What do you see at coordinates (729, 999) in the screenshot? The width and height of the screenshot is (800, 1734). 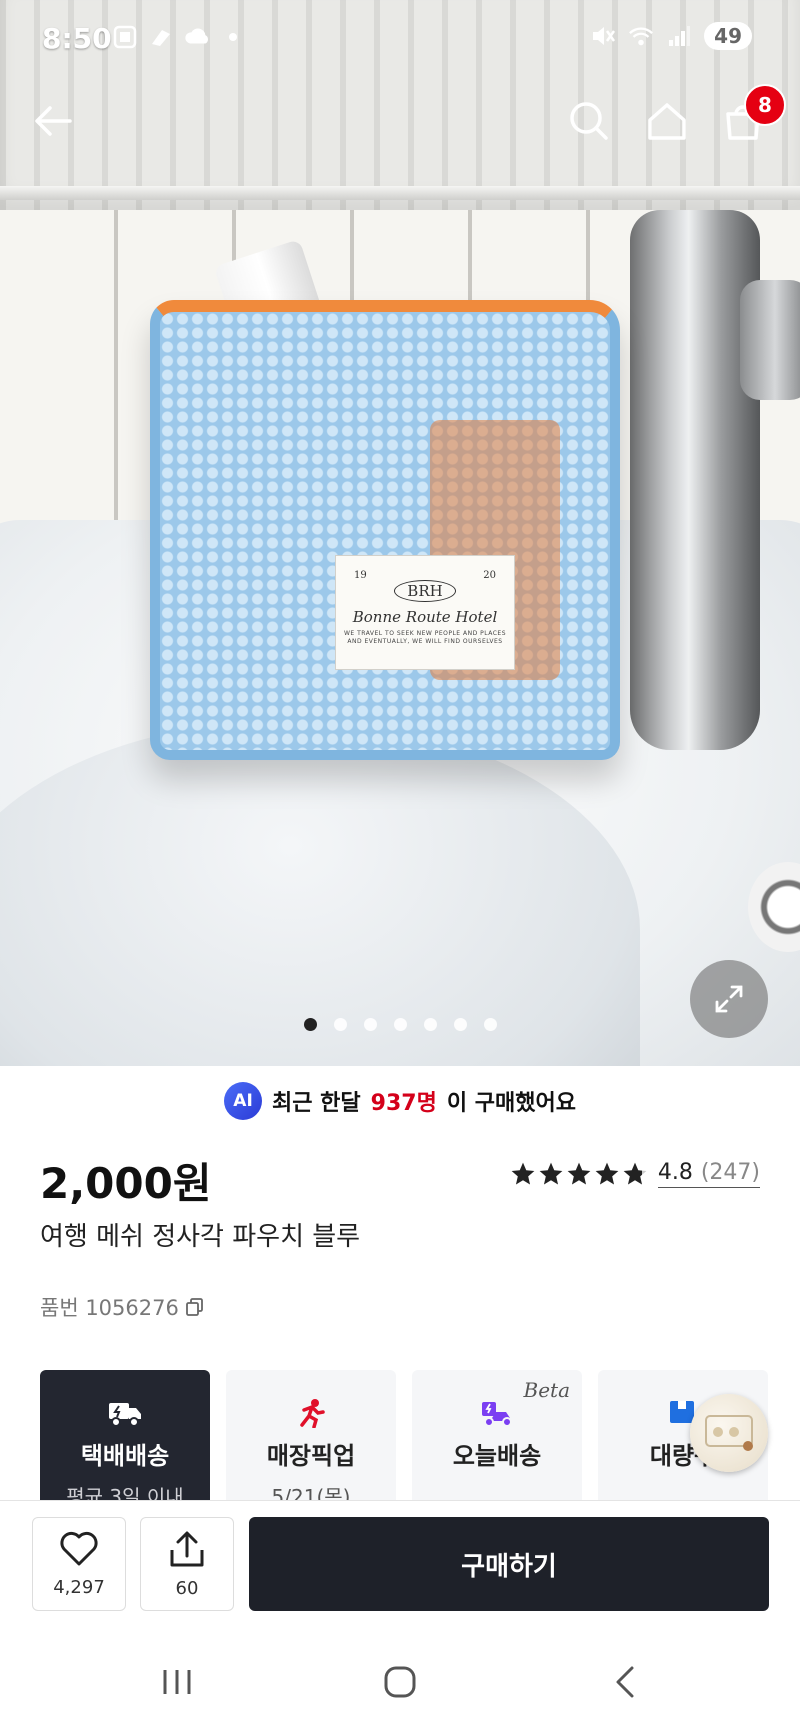 I see `expand-icon` at bounding box center [729, 999].